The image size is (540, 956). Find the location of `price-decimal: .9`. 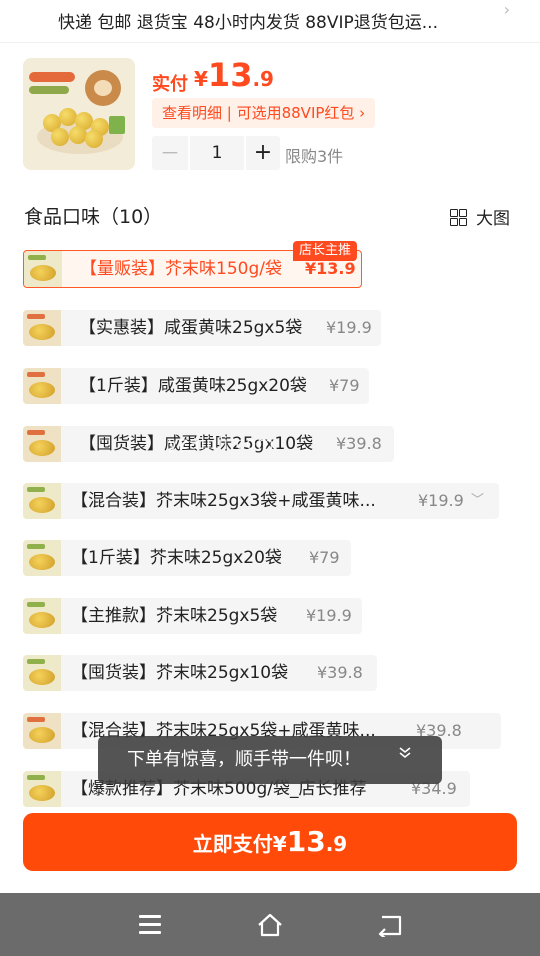

price-decimal: .9 is located at coordinates (263, 79).